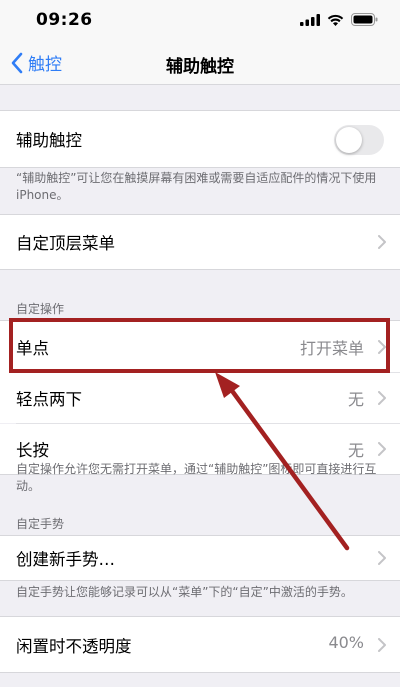 The image size is (400, 687). Describe the element at coordinates (74, 646) in the screenshot. I see `idle-opacity-label: 闲置时不透明度` at that location.